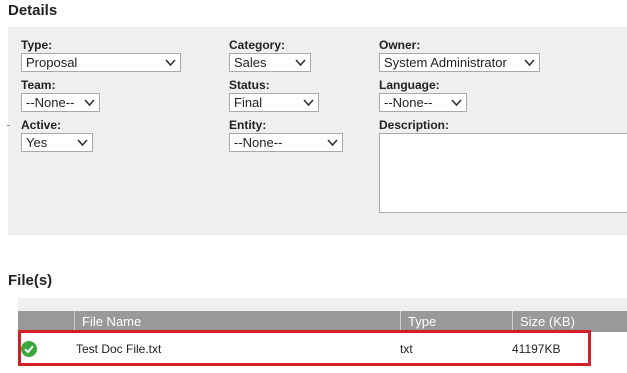  What do you see at coordinates (414, 125) in the screenshot?
I see `description-label: Description:` at bounding box center [414, 125].